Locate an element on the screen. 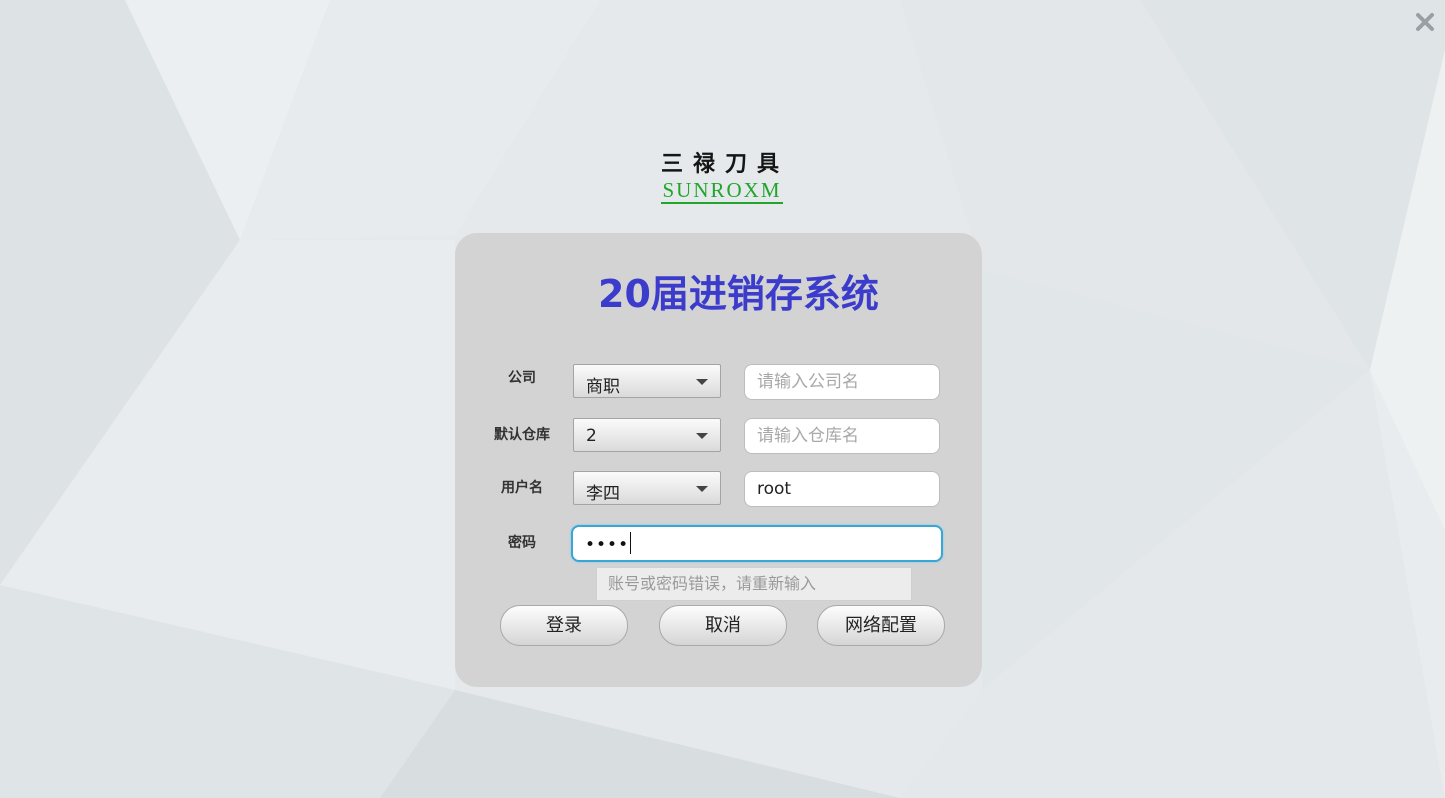 This screenshot has width=1445, height=798. logo-chinese-text: 三禄刀具 is located at coordinates (724, 164).